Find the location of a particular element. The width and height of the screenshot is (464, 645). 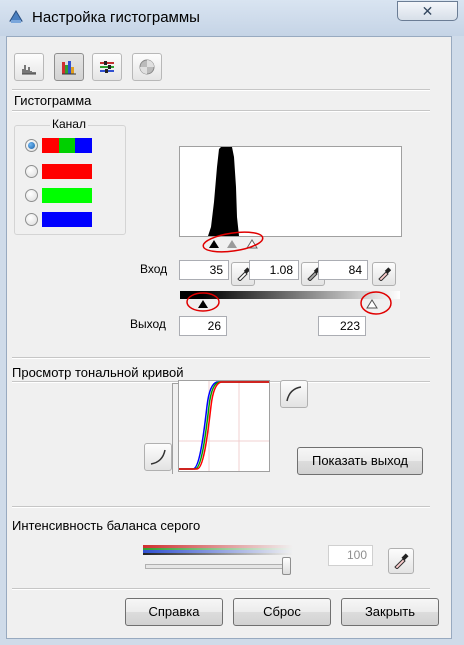

curve-down-icon is located at coordinates (158, 457).